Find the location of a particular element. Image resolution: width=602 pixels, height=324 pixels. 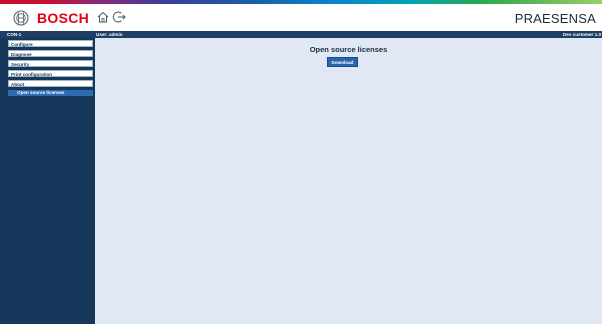

bosch-logo-icon is located at coordinates (21, 18).